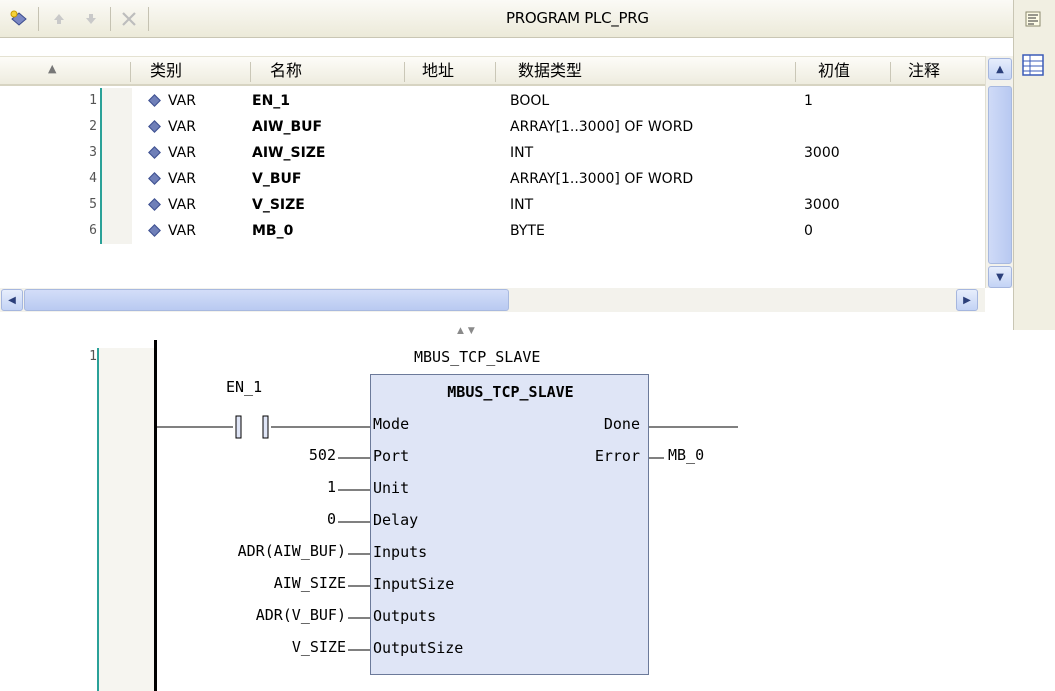 The image size is (1055, 691). Describe the element at coordinates (391, 424) in the screenshot. I see `input-pin-mode: Mode` at that location.